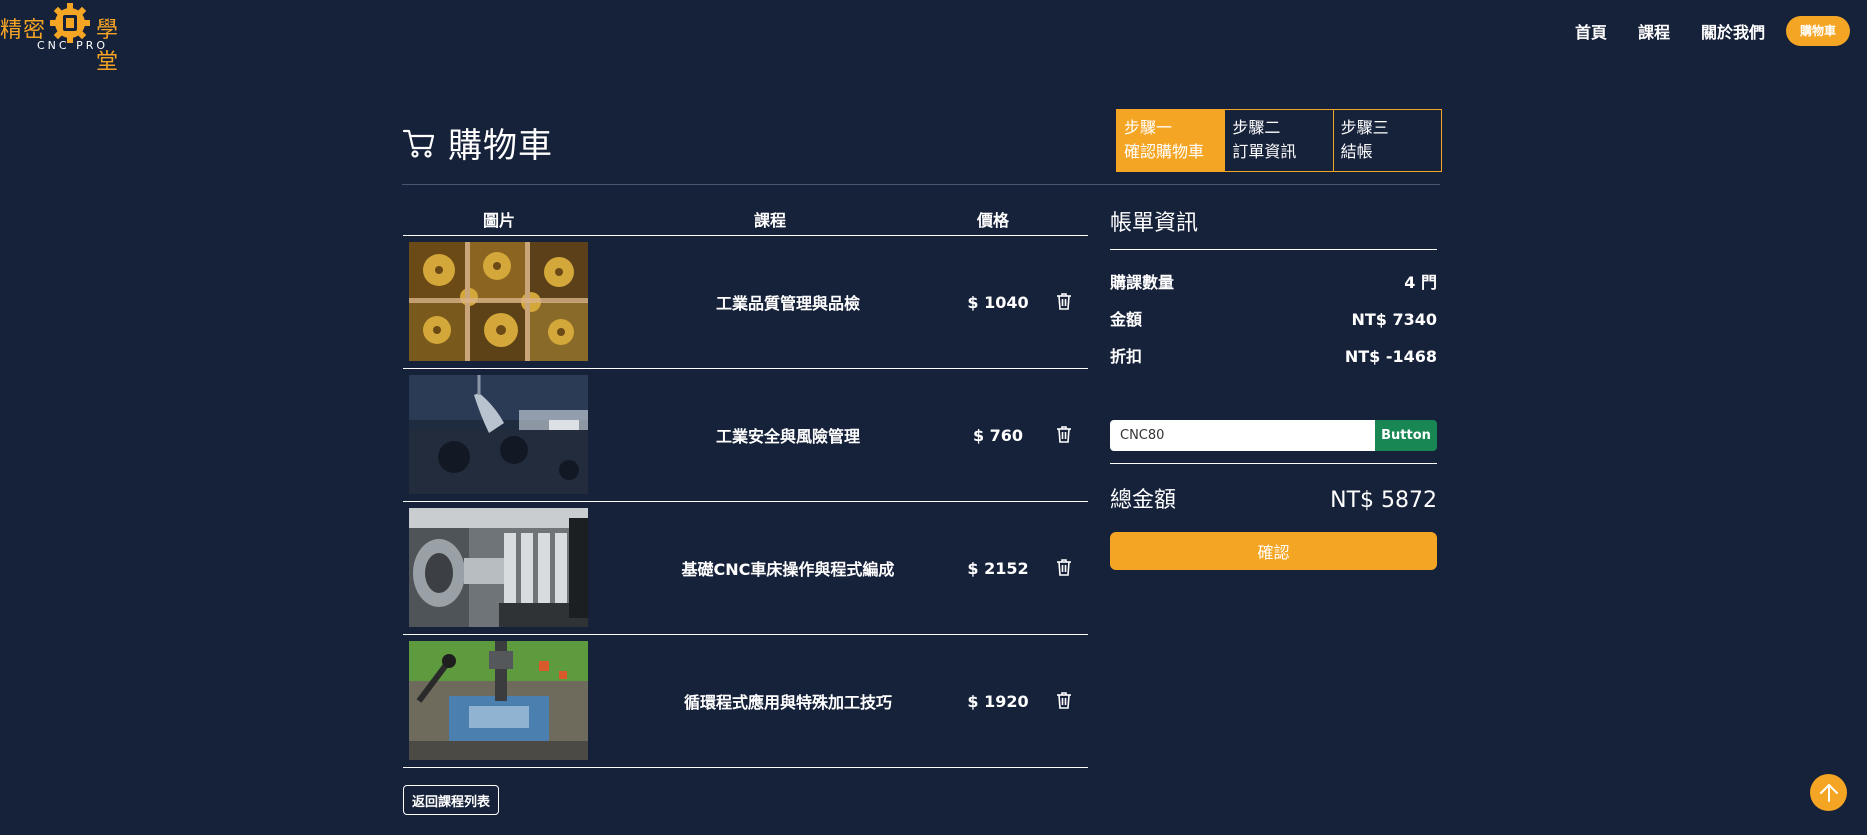  I want to click on bill-total-row: 總金額 NT$ 5872, so click(1273, 501).